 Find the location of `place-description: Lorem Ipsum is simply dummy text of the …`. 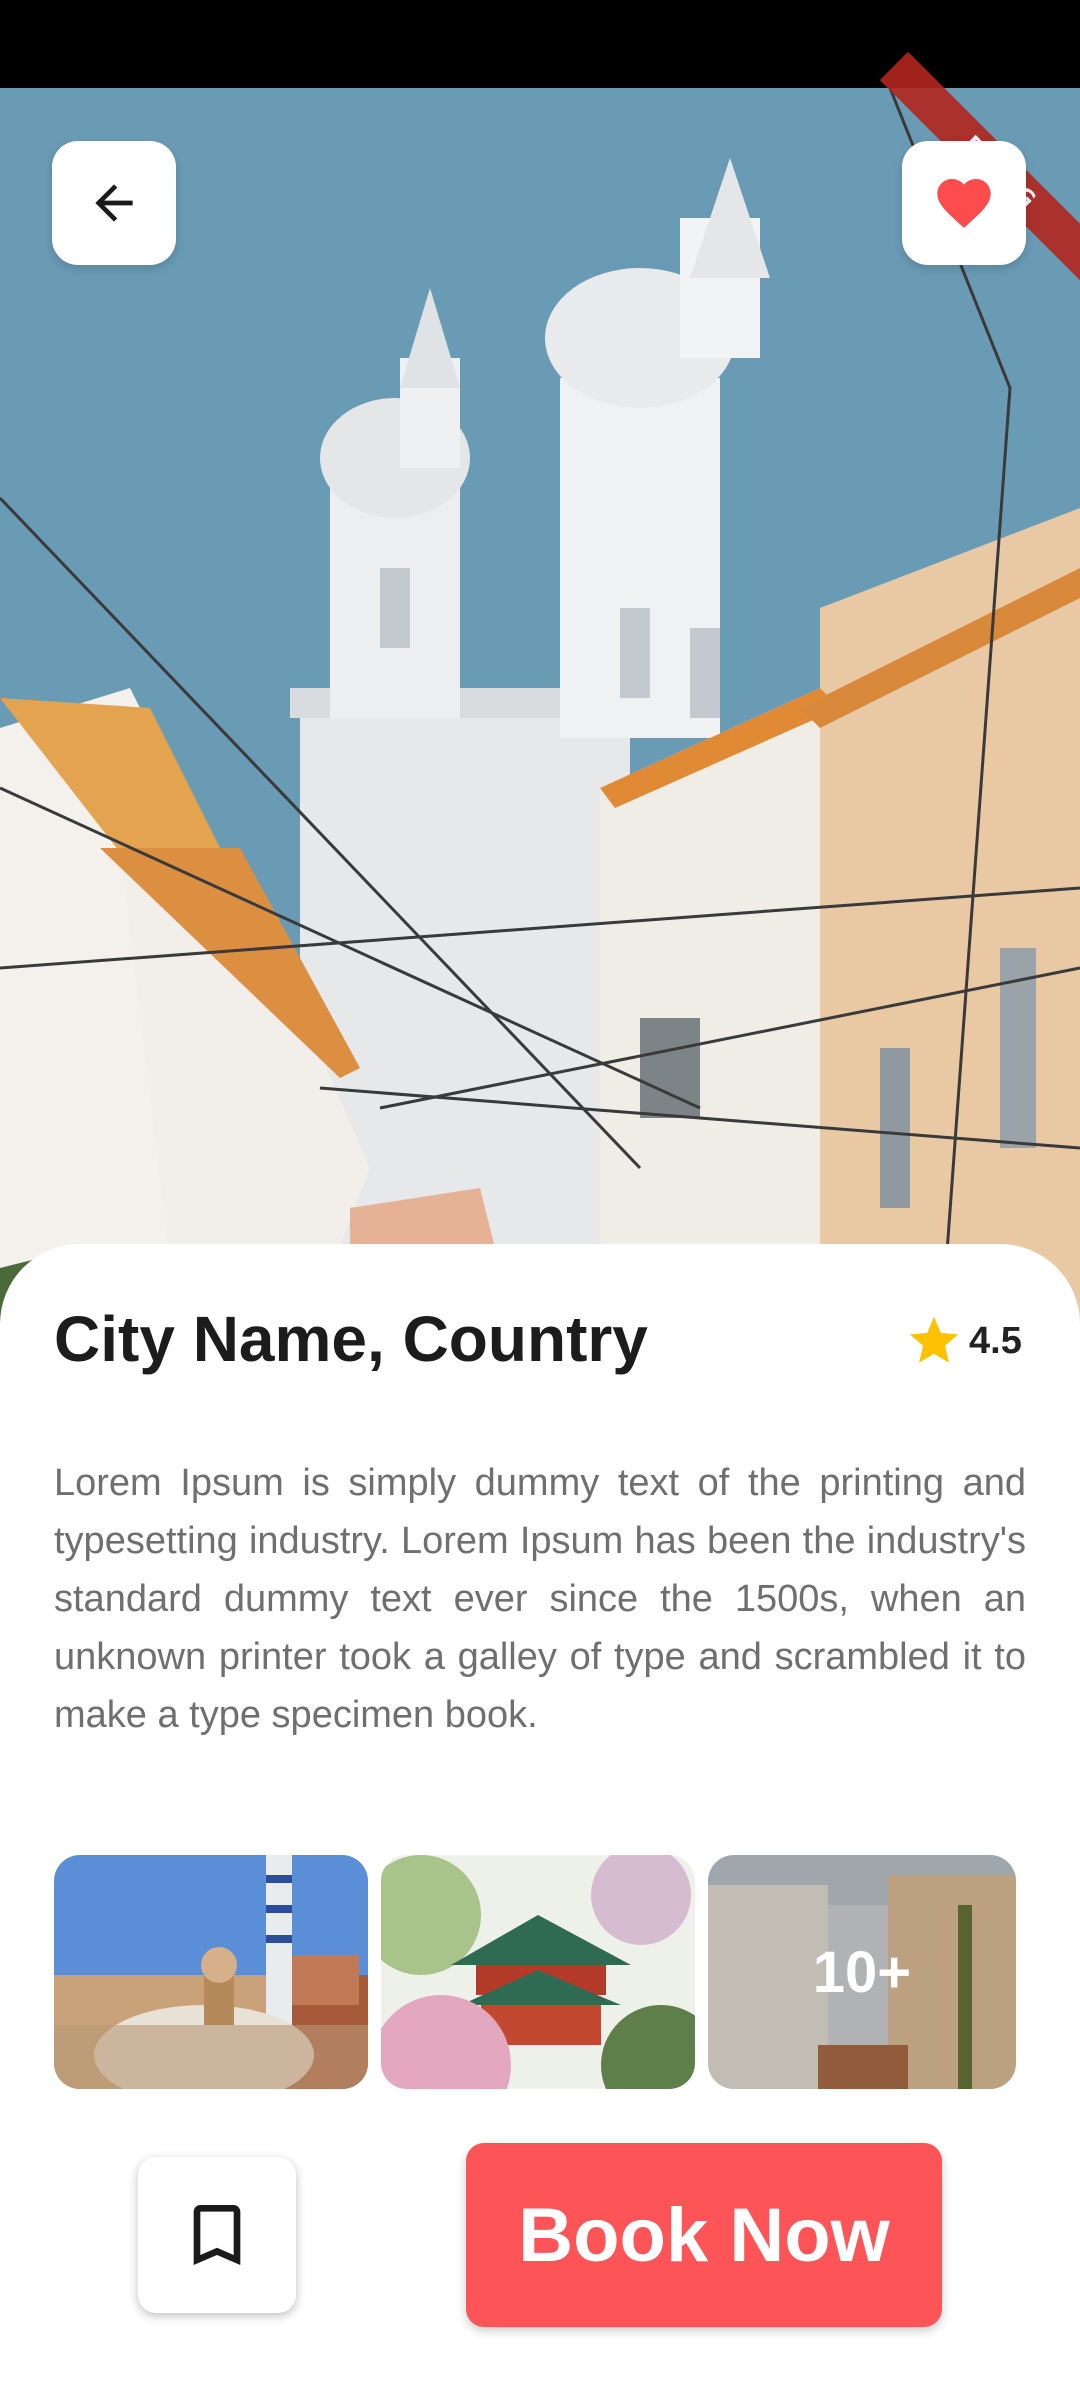

place-description: Lorem Ipsum is simply dummy text of the … is located at coordinates (540, 1599).